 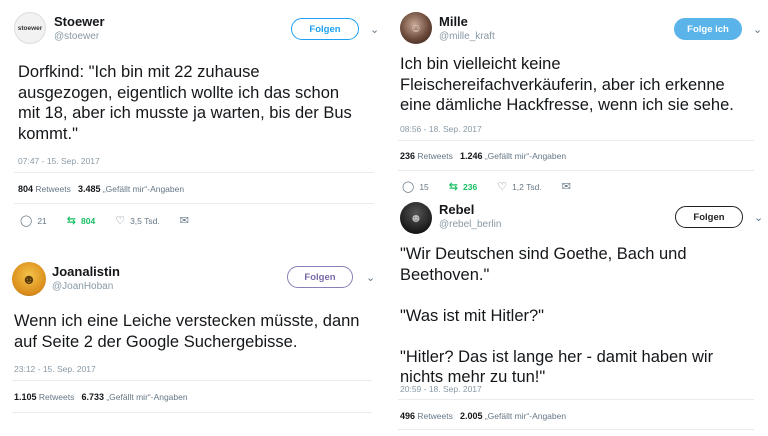 I want to click on engagement-stats: 804 Retweets 3.485 „Gefällt mir“-Angaben, so click(x=101, y=189).